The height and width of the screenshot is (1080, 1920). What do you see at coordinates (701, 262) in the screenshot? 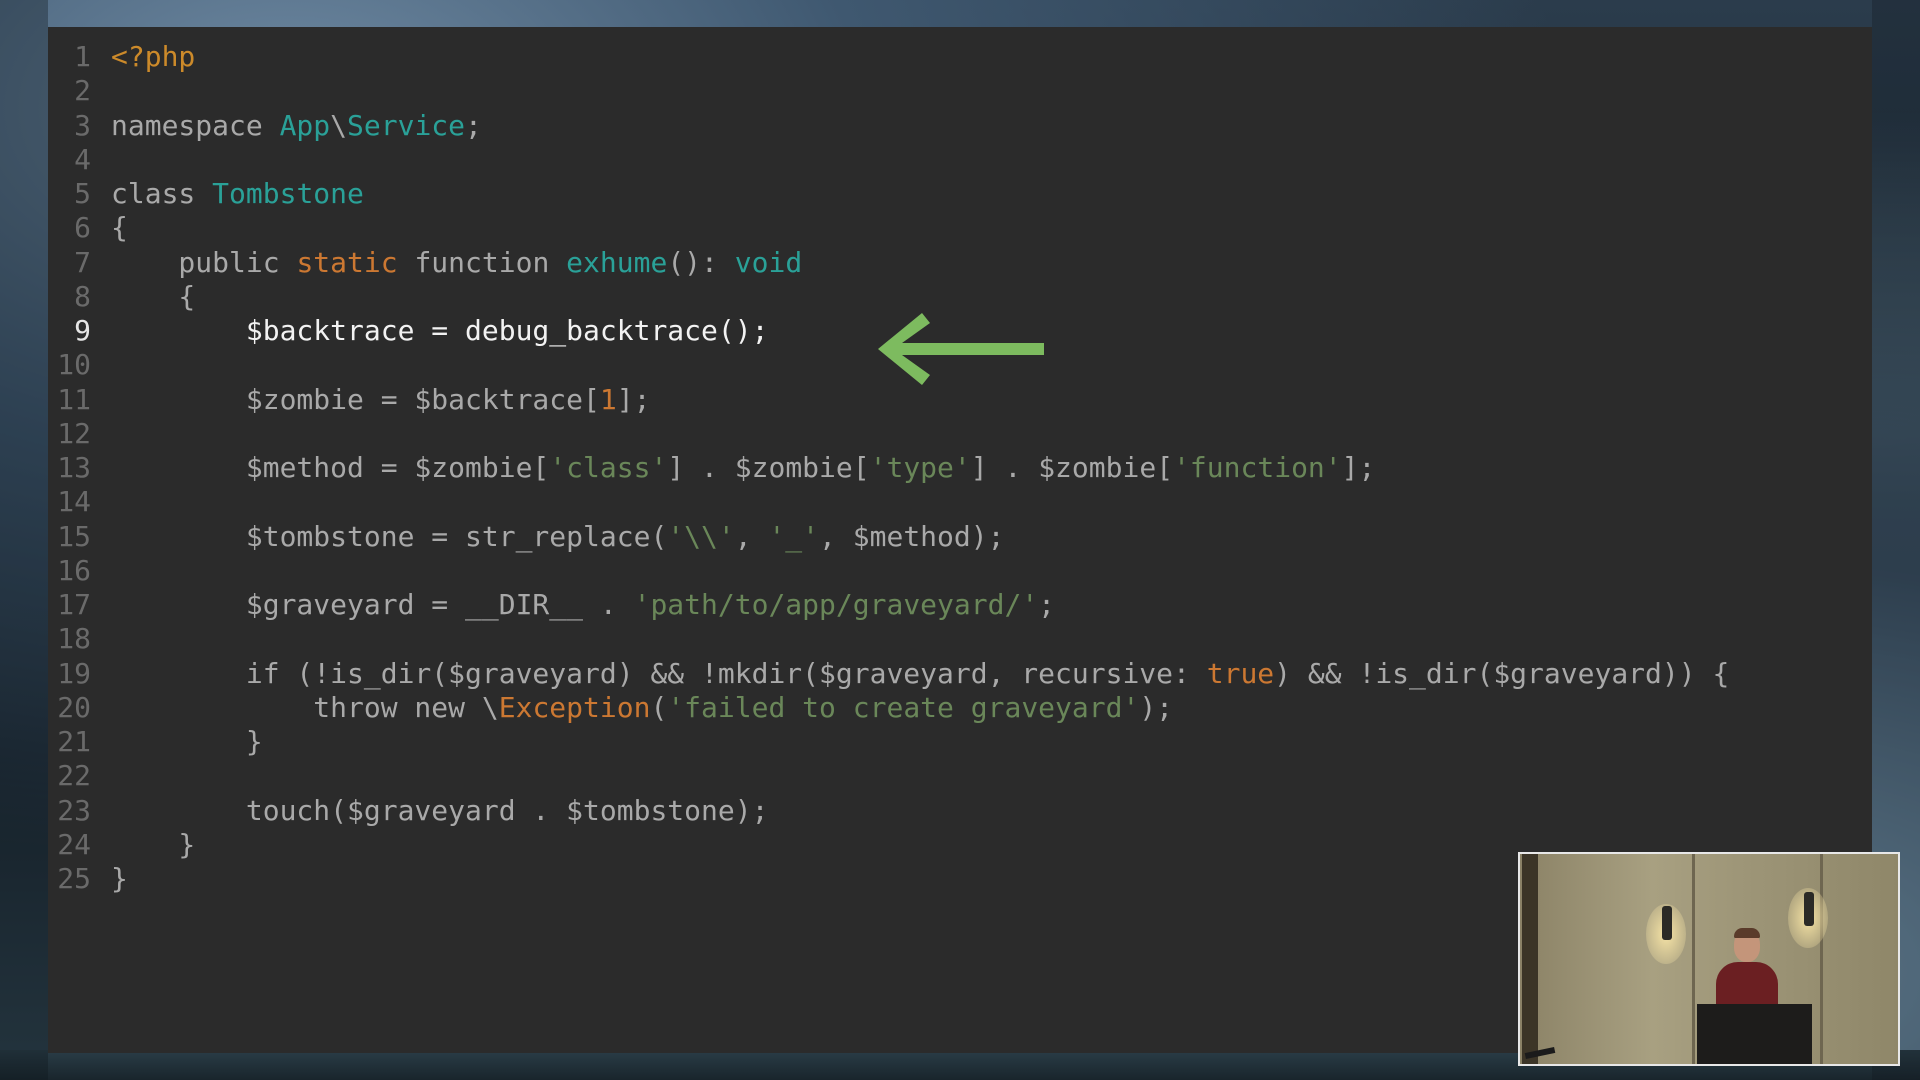
I see `code-token: ():` at bounding box center [701, 262].